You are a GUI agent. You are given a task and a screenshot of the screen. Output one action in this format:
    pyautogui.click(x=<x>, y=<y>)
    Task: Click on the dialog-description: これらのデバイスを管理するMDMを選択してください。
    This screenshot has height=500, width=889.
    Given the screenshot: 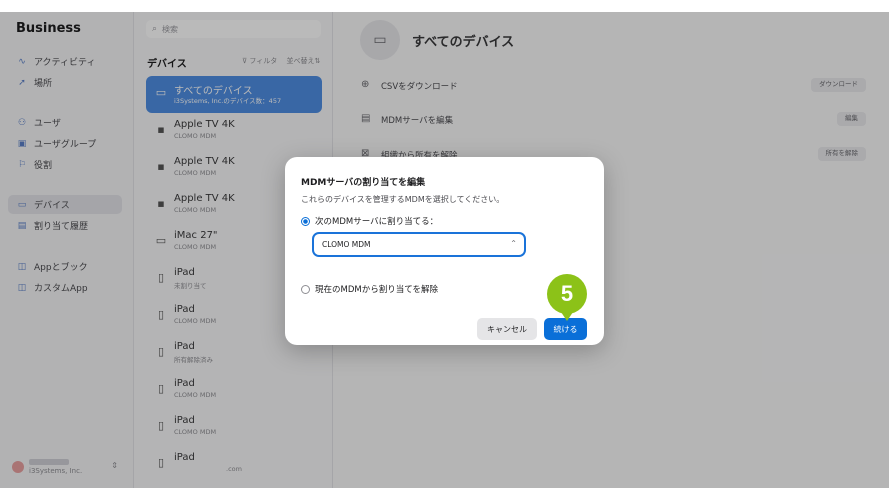 What is the action you would take?
    pyautogui.click(x=403, y=199)
    